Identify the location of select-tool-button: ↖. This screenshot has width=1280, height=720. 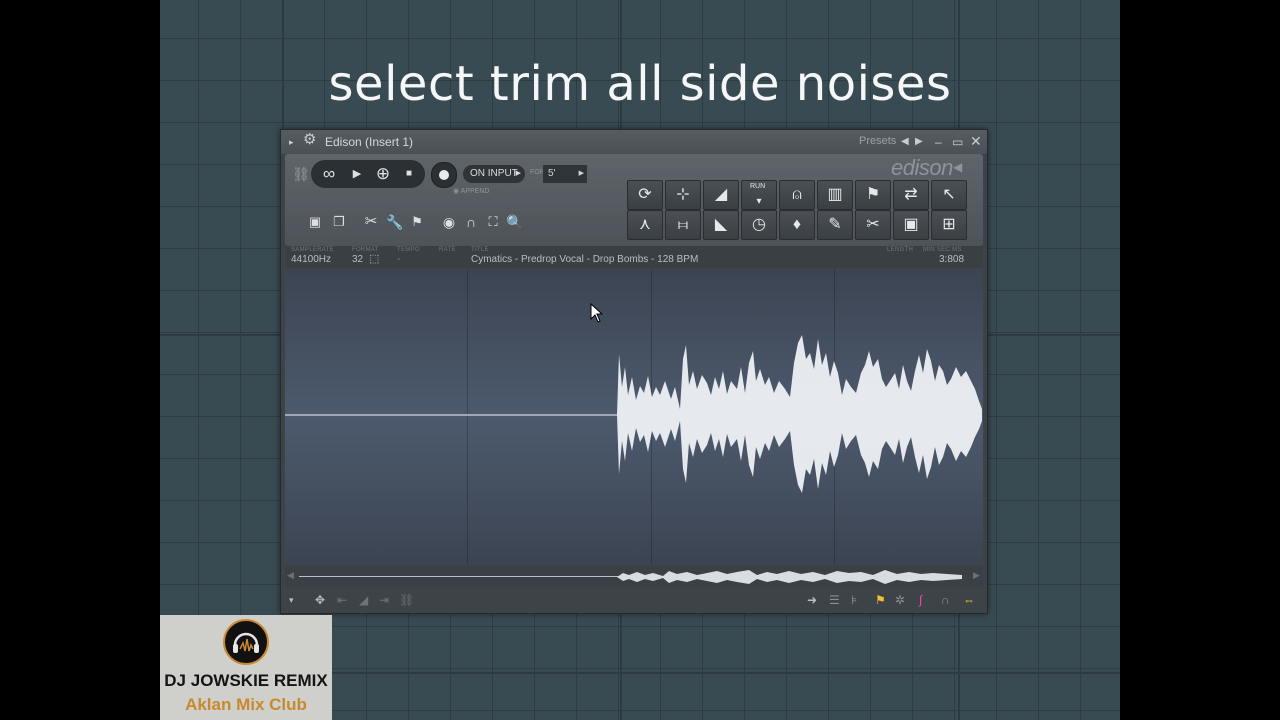
(949, 195).